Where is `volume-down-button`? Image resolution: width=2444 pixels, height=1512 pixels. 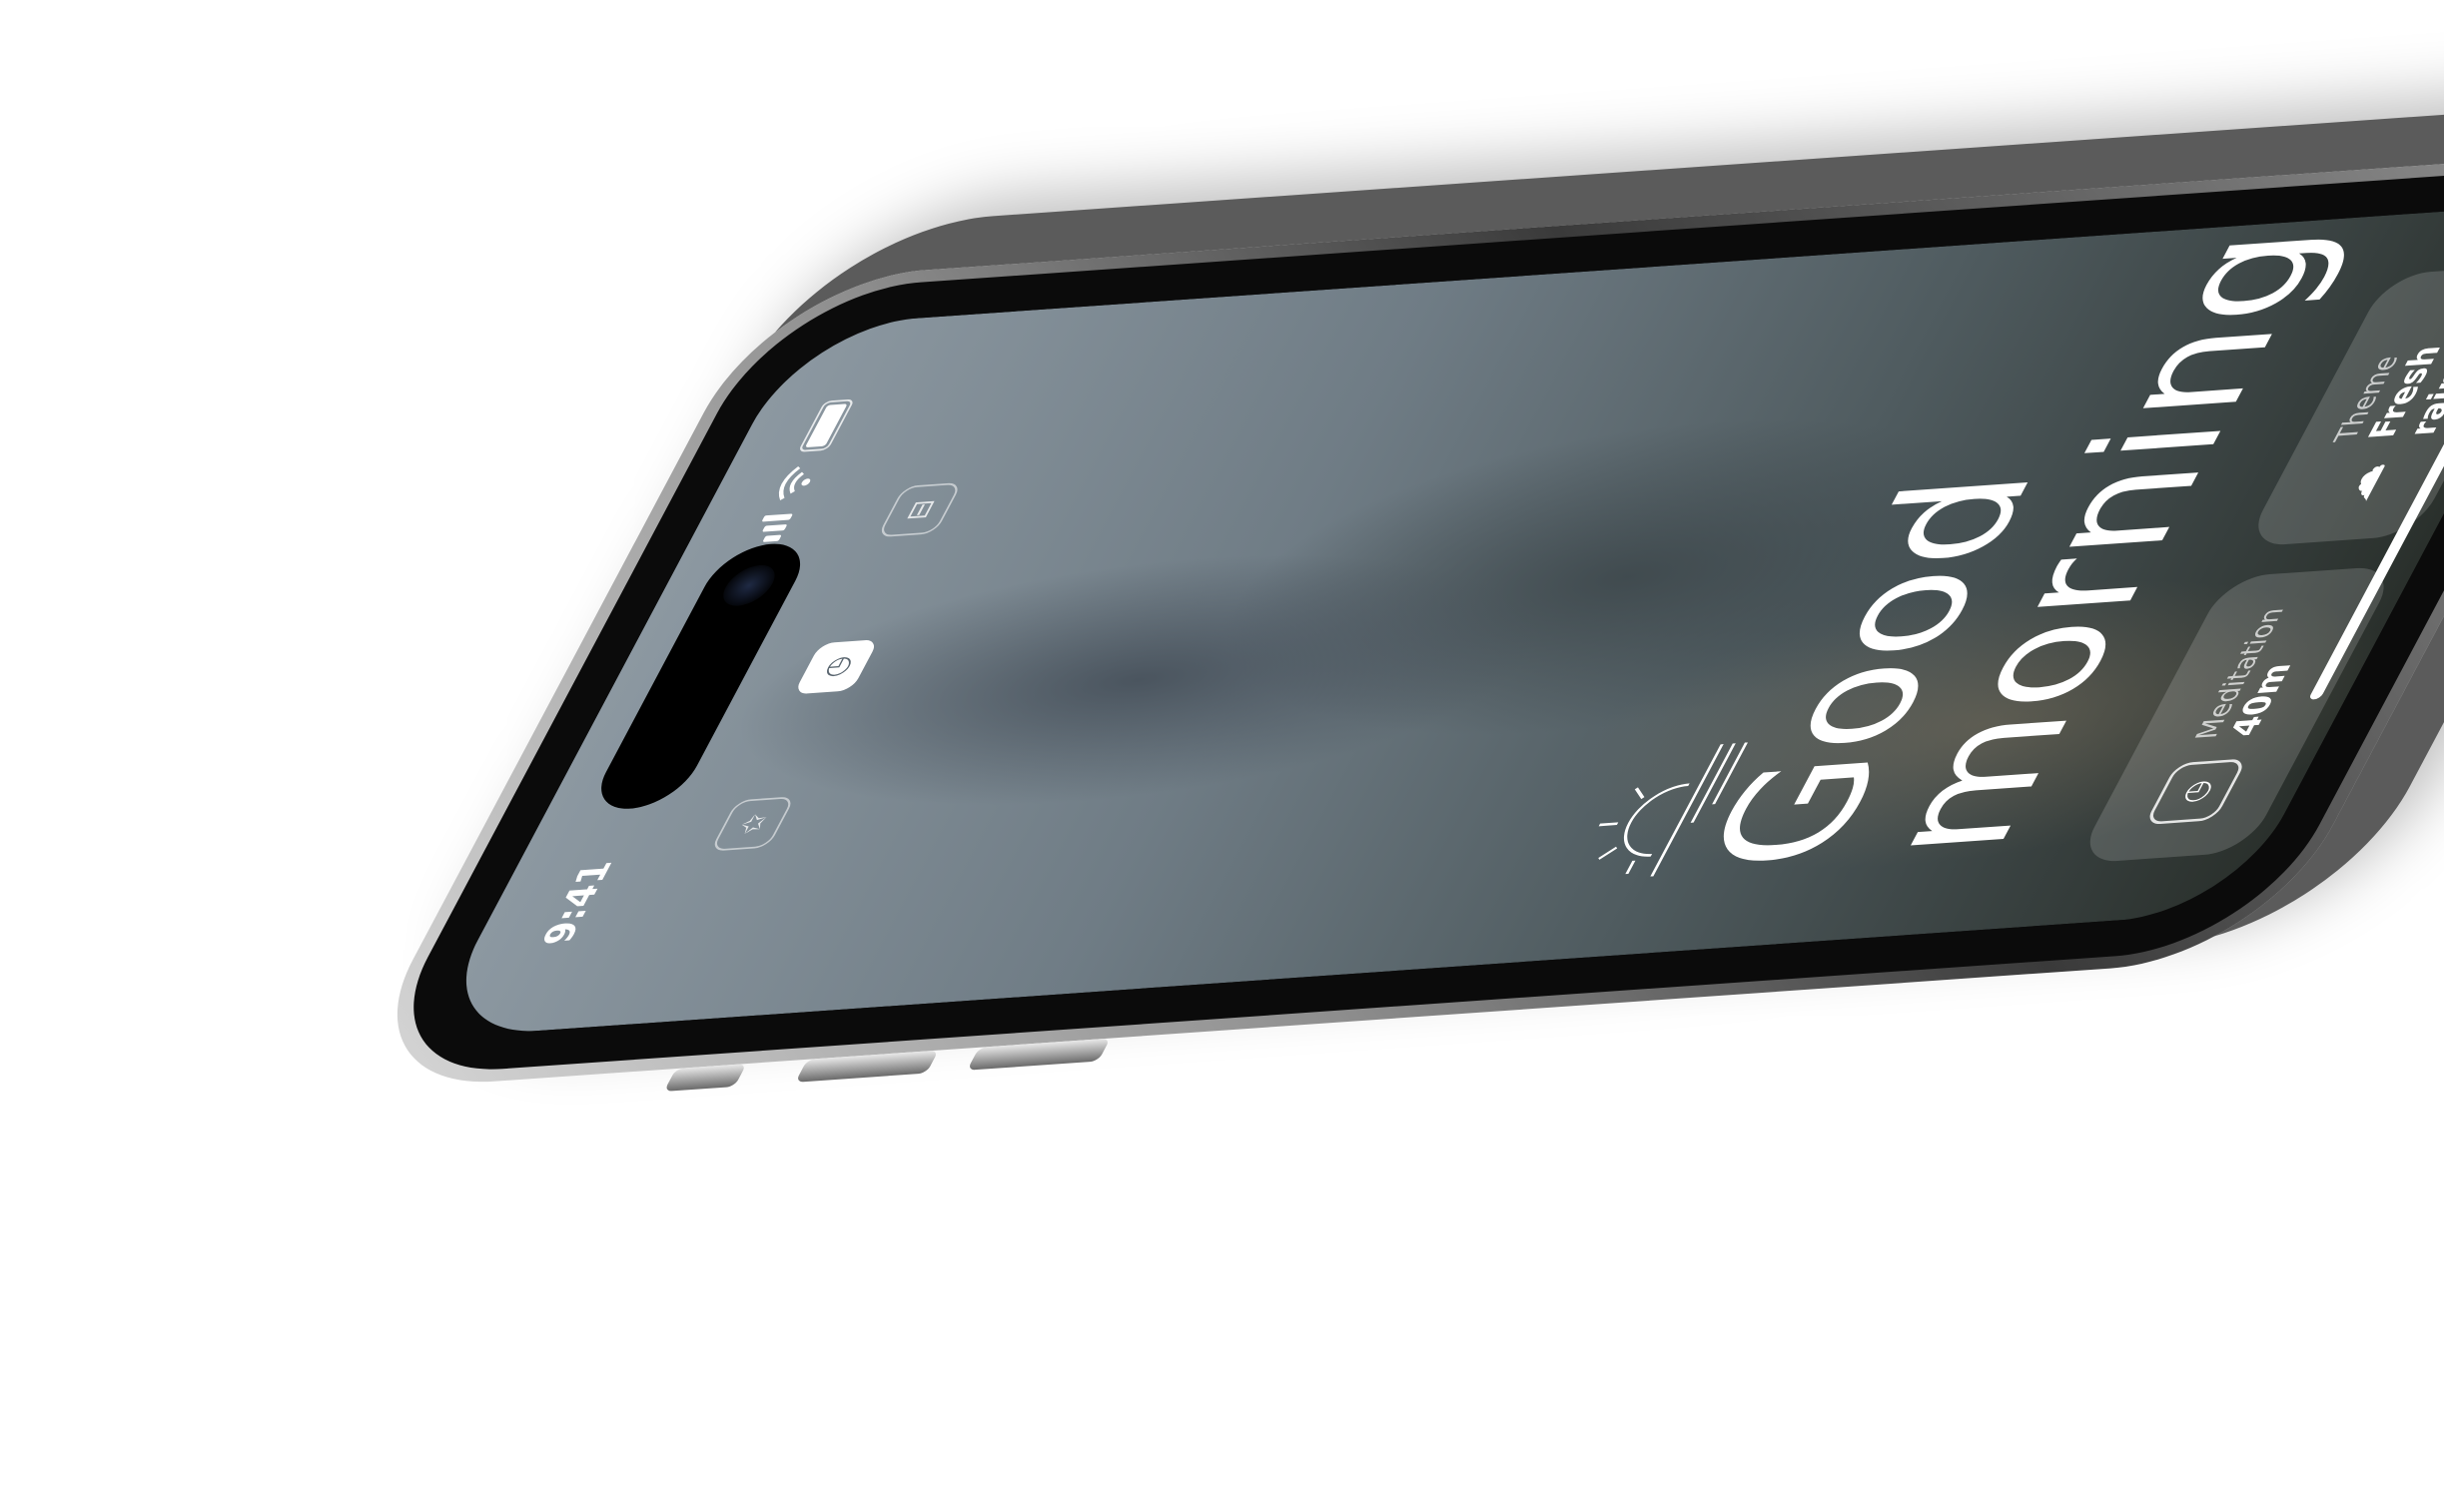
volume-down-button is located at coordinates (1039, 1055).